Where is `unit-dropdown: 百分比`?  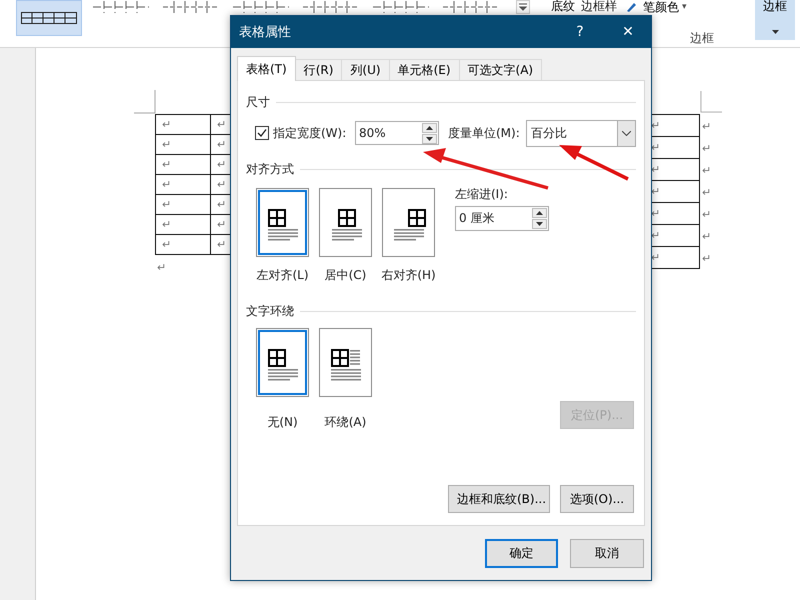 unit-dropdown: 百分比 is located at coordinates (581, 133).